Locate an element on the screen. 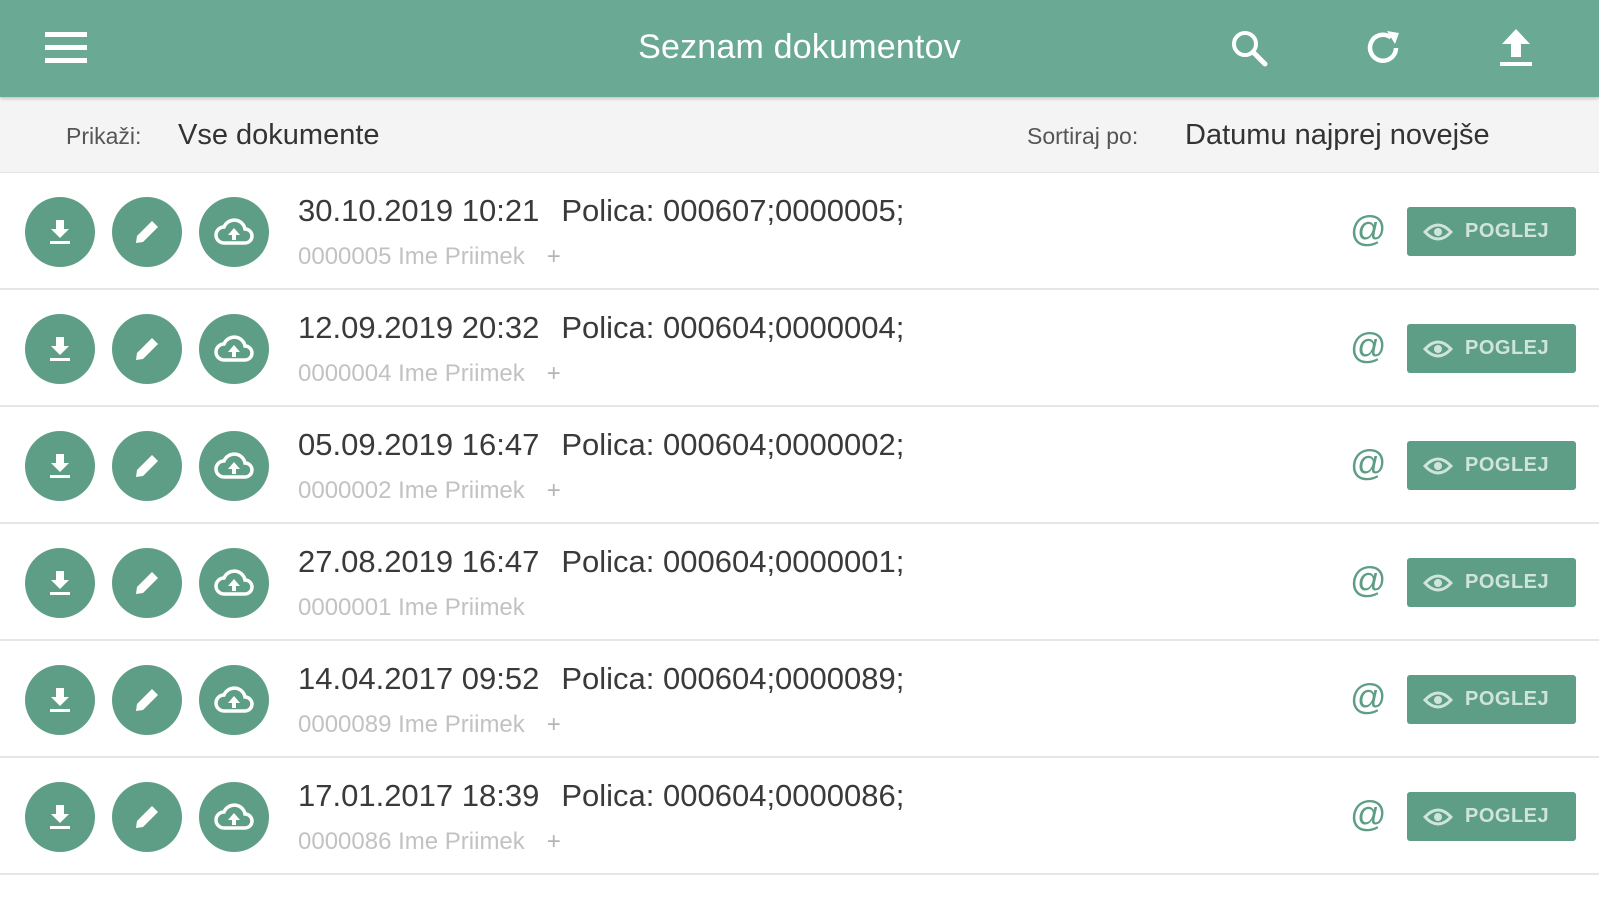  sort-label: Sortiraj po: is located at coordinates (1083, 136).